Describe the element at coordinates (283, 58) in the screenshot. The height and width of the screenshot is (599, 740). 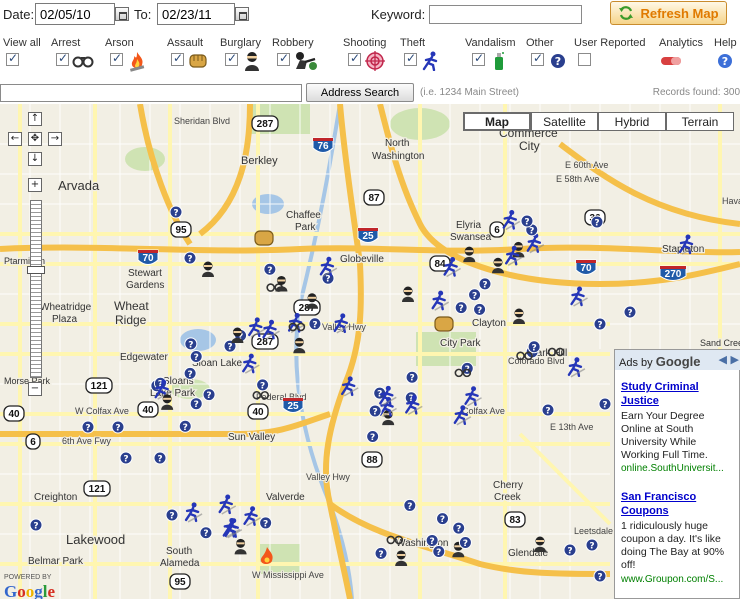
I see `filter-checkbox-robbery` at that location.